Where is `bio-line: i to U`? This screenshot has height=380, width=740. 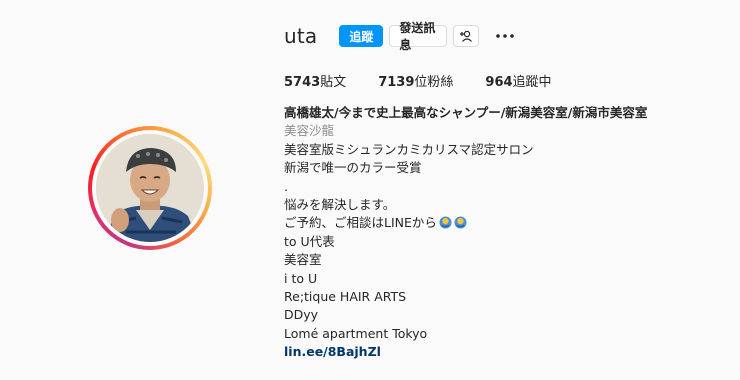
bio-line: i to U is located at coordinates (301, 278).